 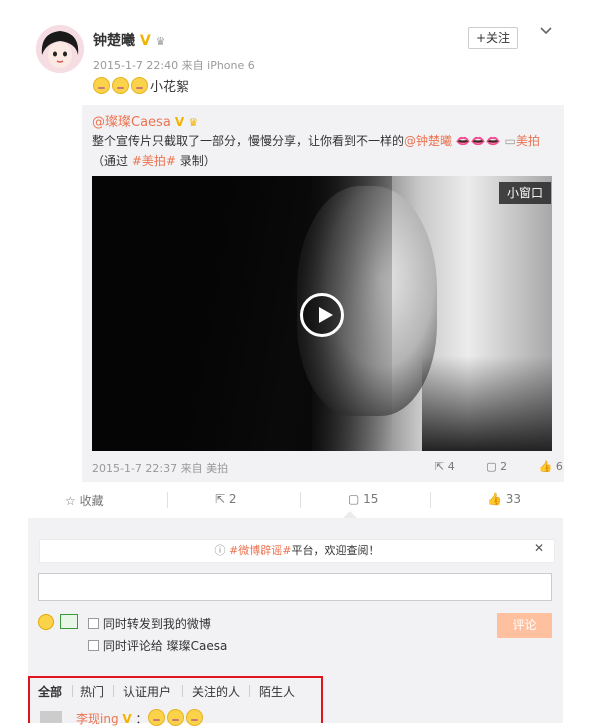 What do you see at coordinates (156, 624) in the screenshot?
I see `option-repost-label: 同时转发到我的微博` at bounding box center [156, 624].